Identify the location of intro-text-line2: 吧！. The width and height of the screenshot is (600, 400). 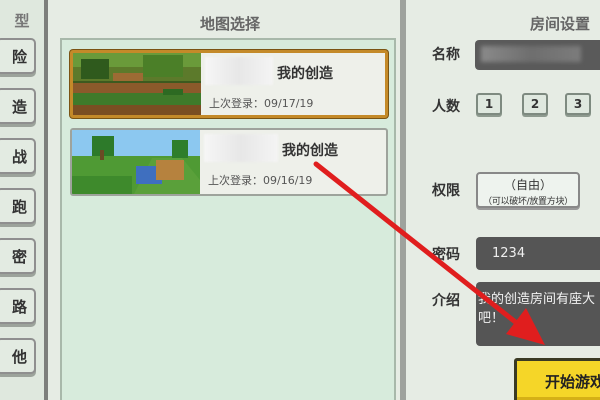
(491, 318).